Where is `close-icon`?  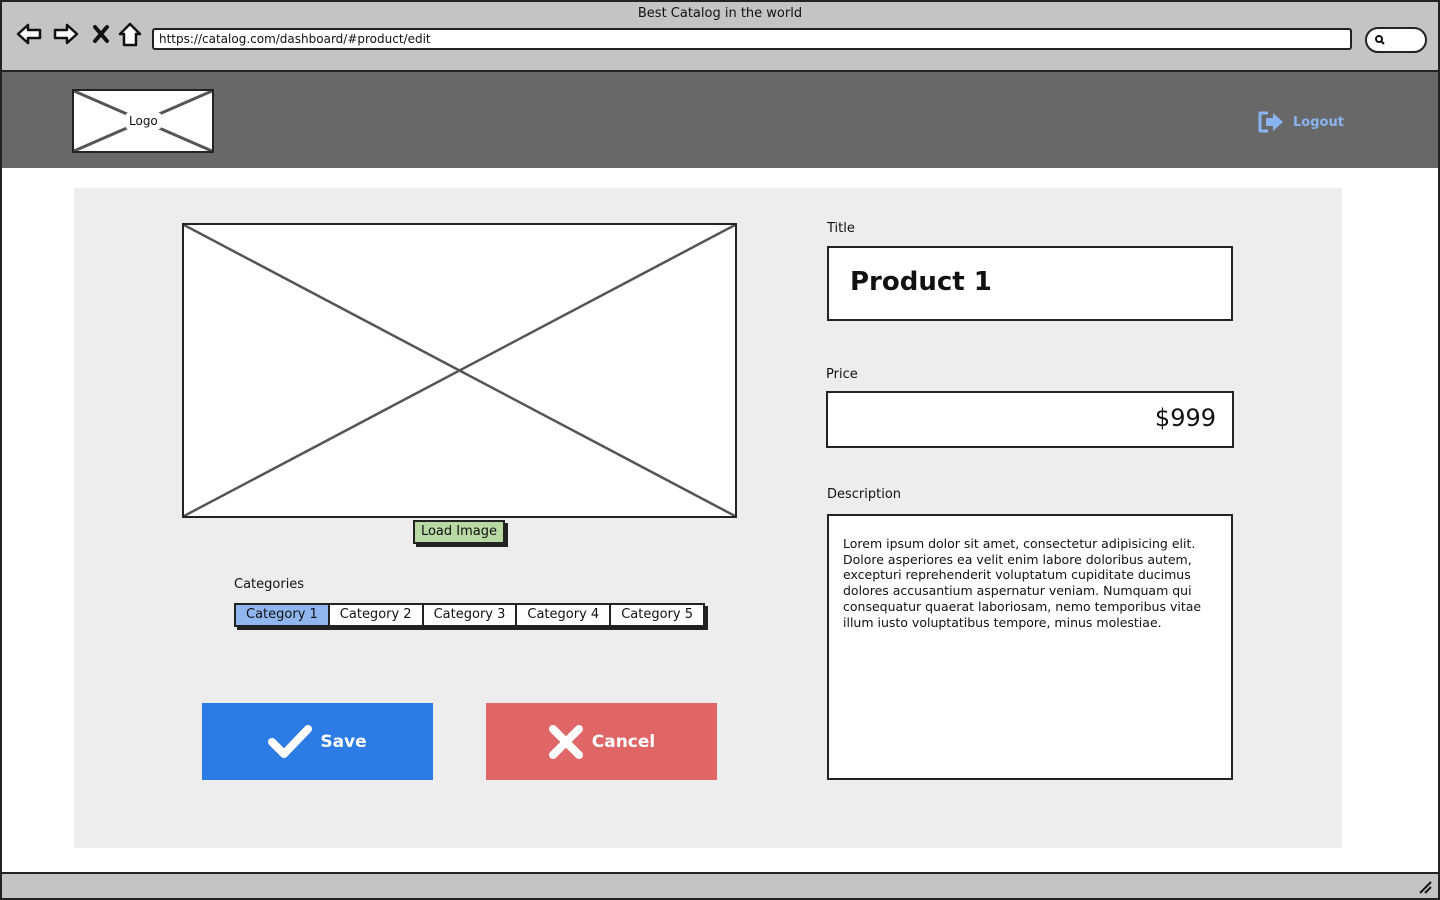
close-icon is located at coordinates (101, 34).